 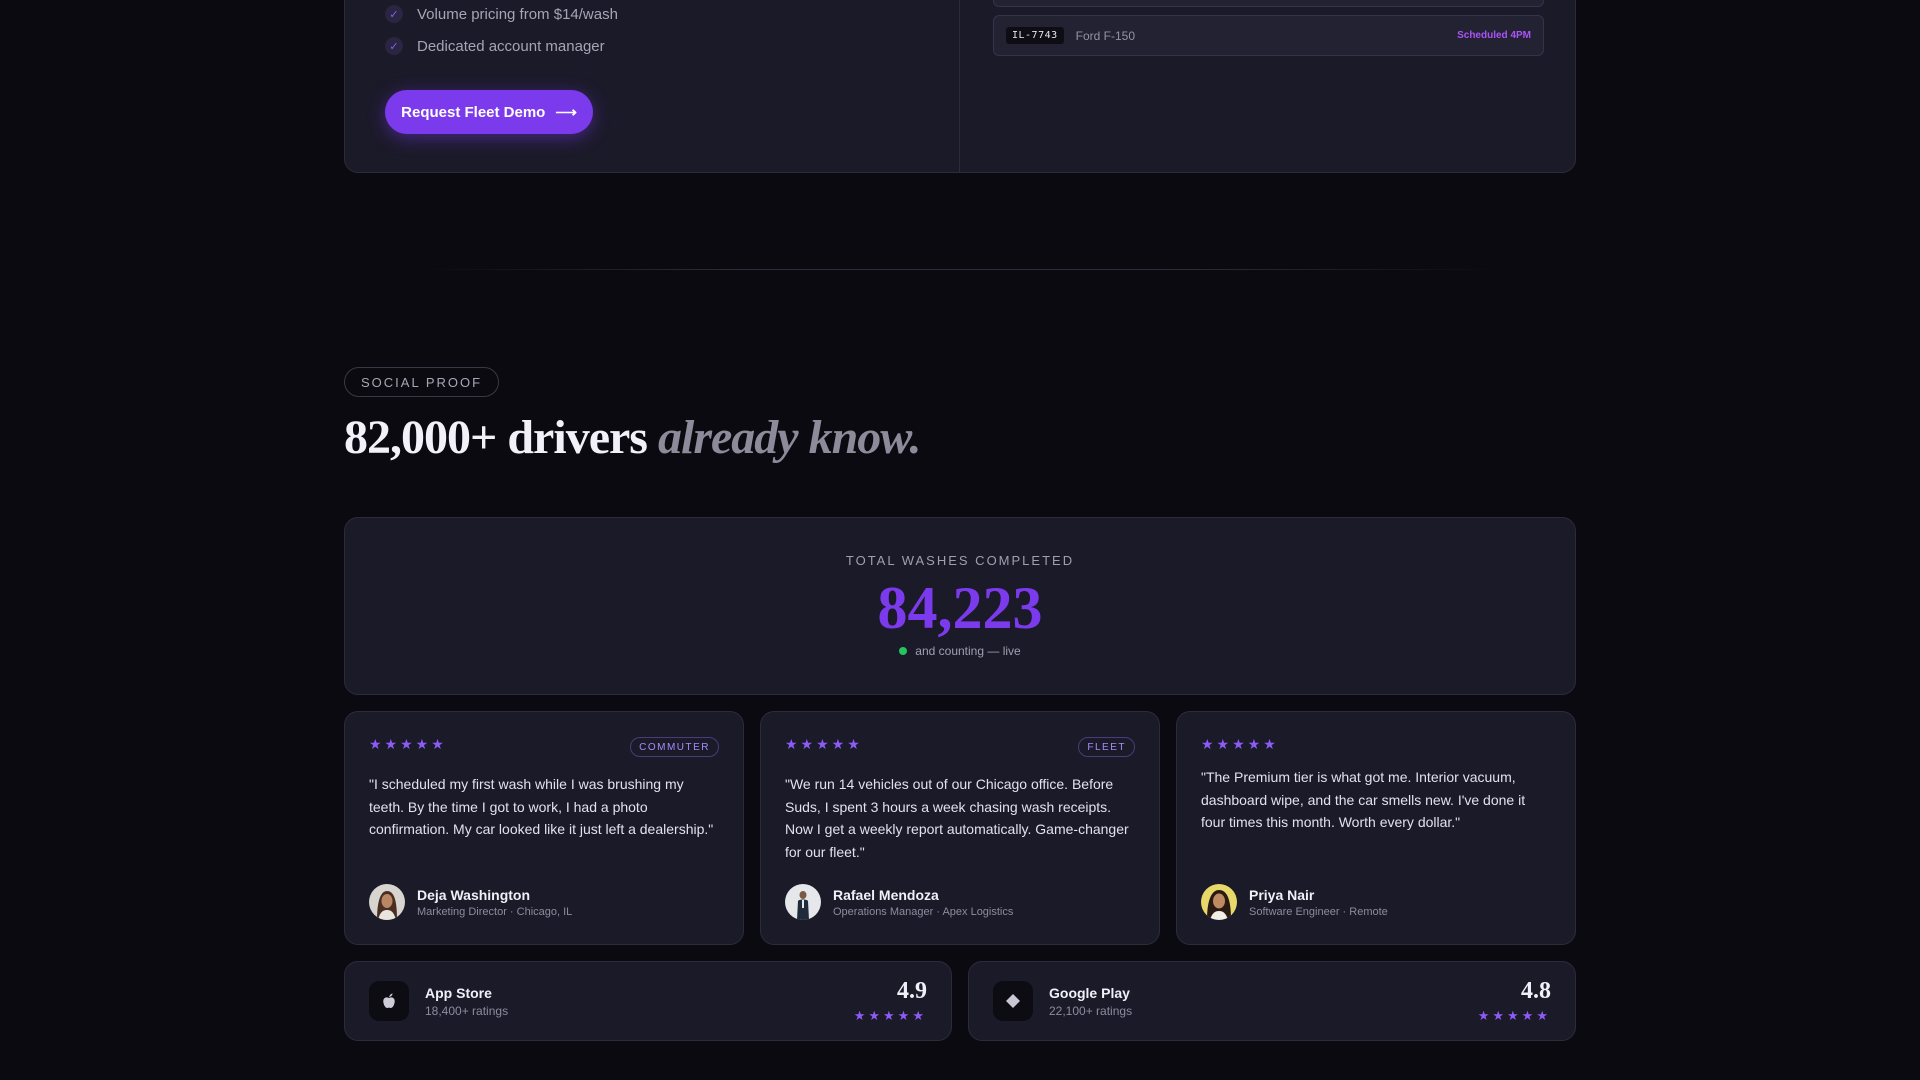 I want to click on arrow-right-icon: ⟶, so click(x=566, y=112).